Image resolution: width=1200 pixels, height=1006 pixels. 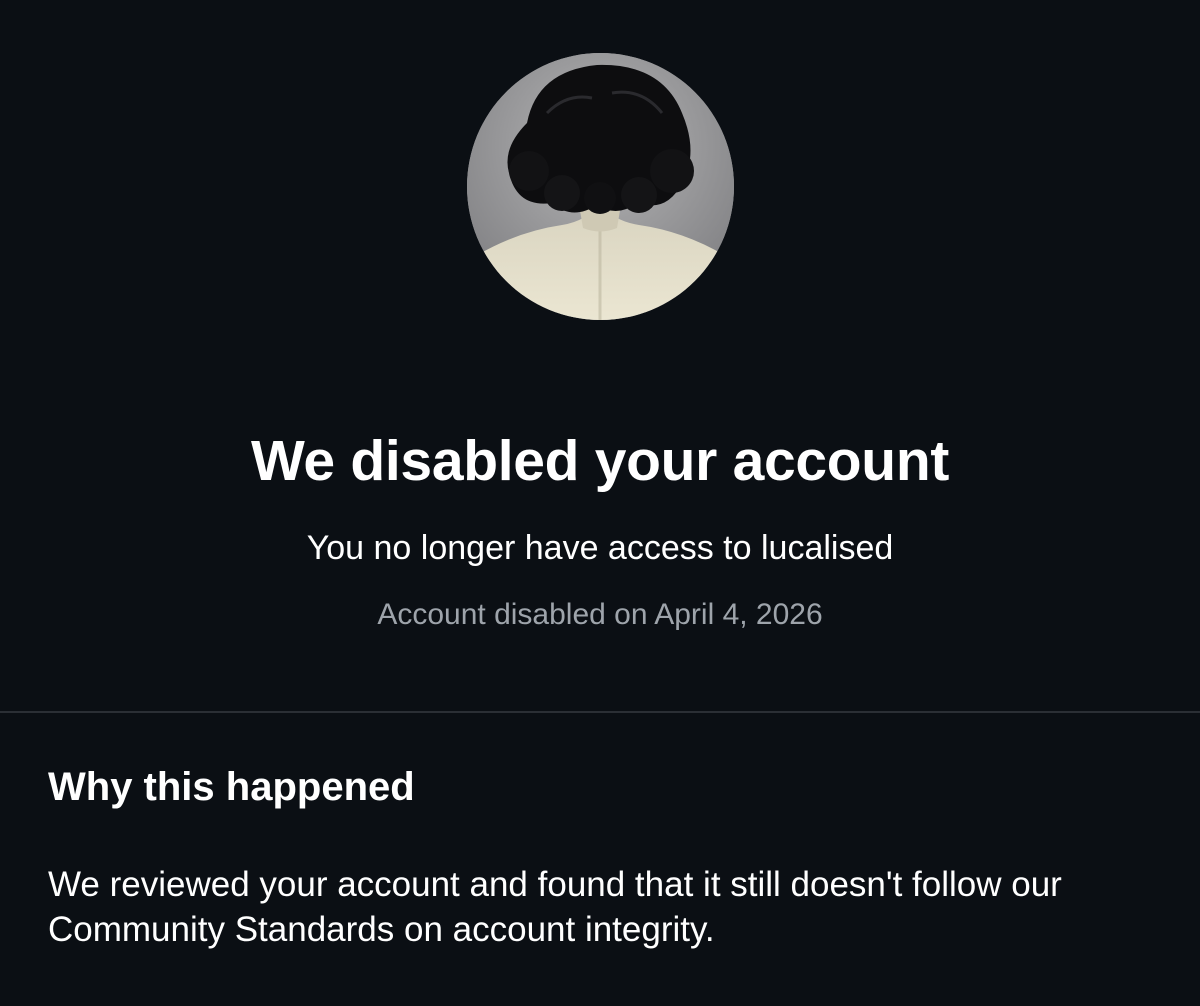 I want to click on section-divider, so click(x=600, y=712).